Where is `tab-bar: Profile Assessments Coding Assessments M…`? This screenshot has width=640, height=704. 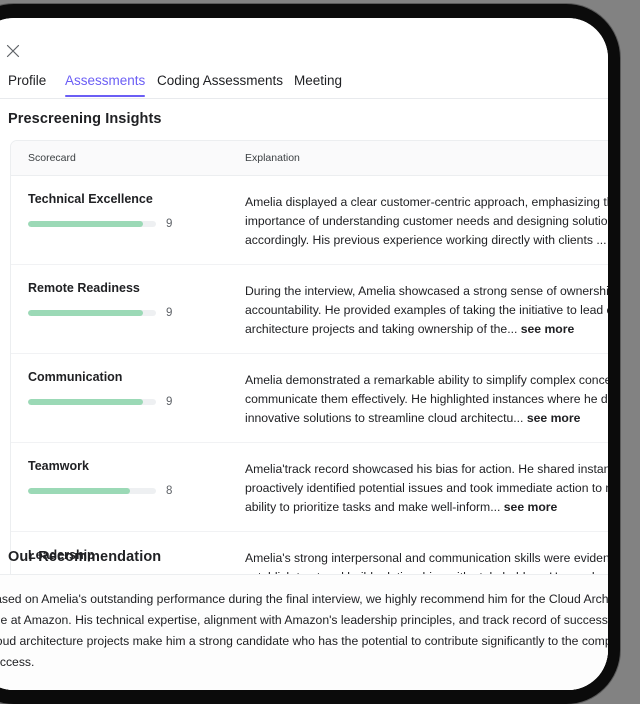 tab-bar: Profile Assessments Coding Assessments M… is located at coordinates (304, 82).